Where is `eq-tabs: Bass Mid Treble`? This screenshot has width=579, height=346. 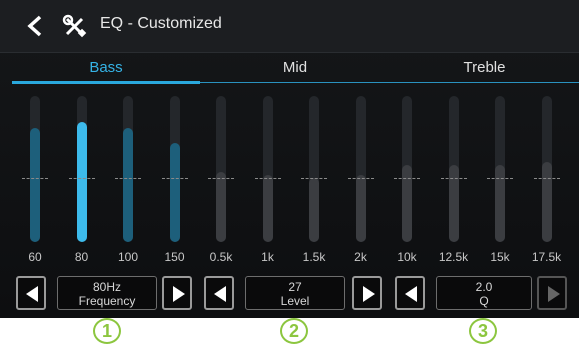
eq-tabs: Bass Mid Treble is located at coordinates (289, 69).